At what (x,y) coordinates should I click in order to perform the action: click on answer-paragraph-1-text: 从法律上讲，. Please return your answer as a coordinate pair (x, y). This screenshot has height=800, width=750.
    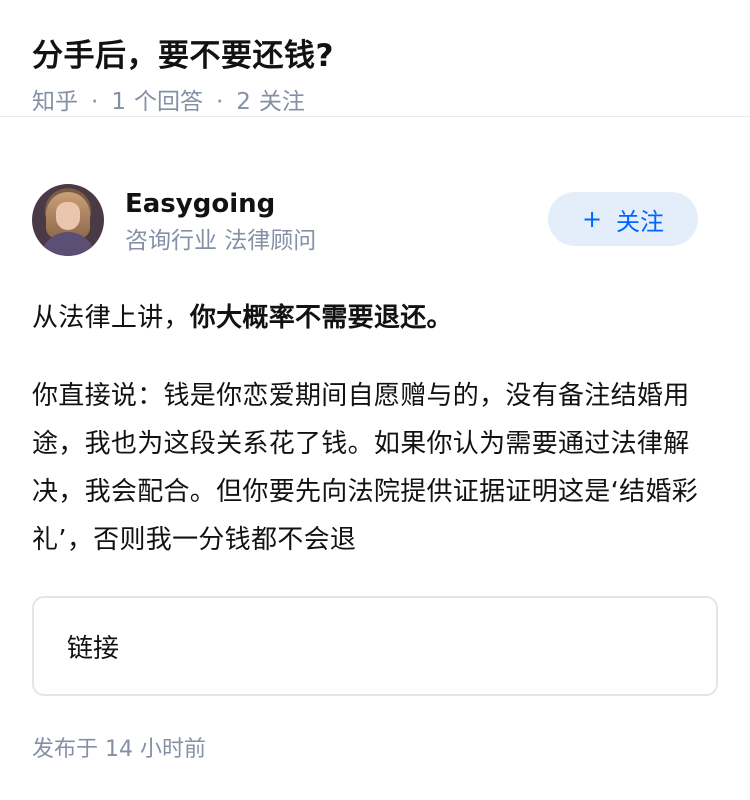
    Looking at the image, I should click on (111, 318).